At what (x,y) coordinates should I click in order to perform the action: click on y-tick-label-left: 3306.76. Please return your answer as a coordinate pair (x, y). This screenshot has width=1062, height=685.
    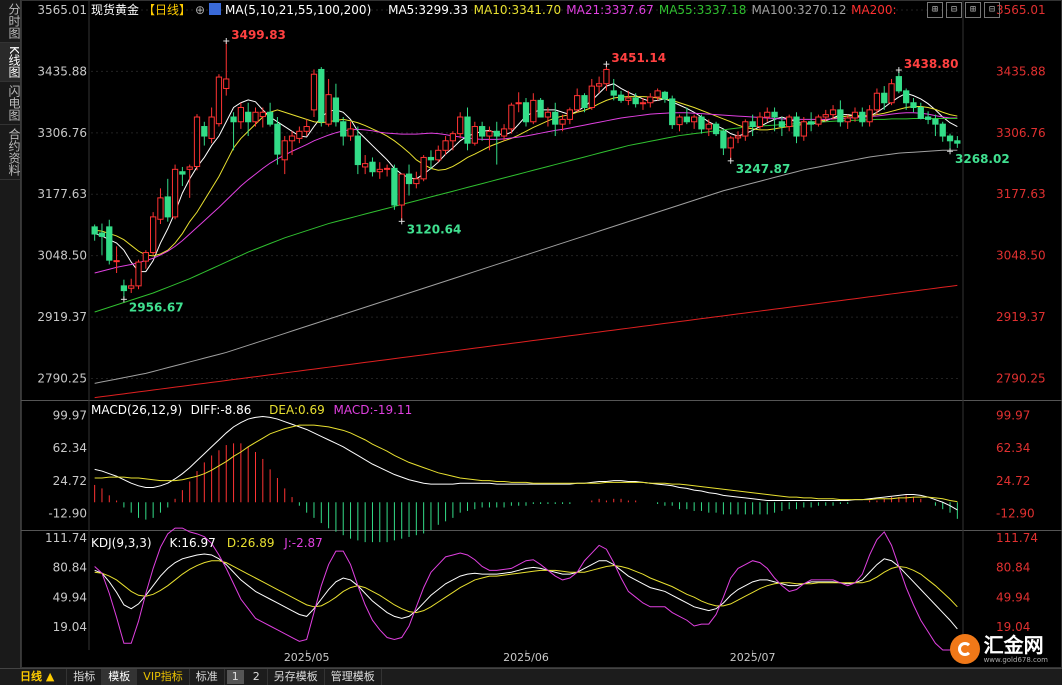
    Looking at the image, I should click on (62, 133).